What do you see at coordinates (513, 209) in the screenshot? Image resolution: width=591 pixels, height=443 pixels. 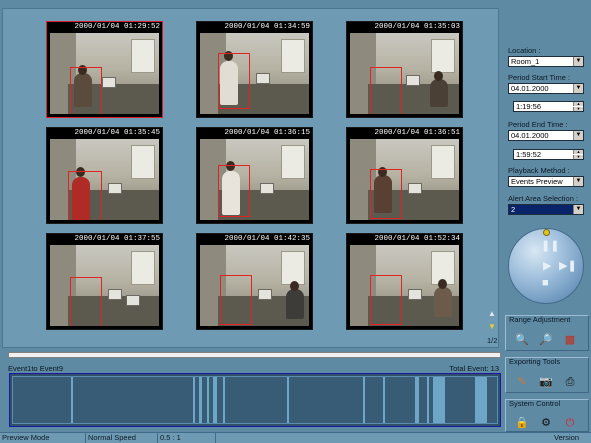 I see `alert-area-value: 2` at bounding box center [513, 209].